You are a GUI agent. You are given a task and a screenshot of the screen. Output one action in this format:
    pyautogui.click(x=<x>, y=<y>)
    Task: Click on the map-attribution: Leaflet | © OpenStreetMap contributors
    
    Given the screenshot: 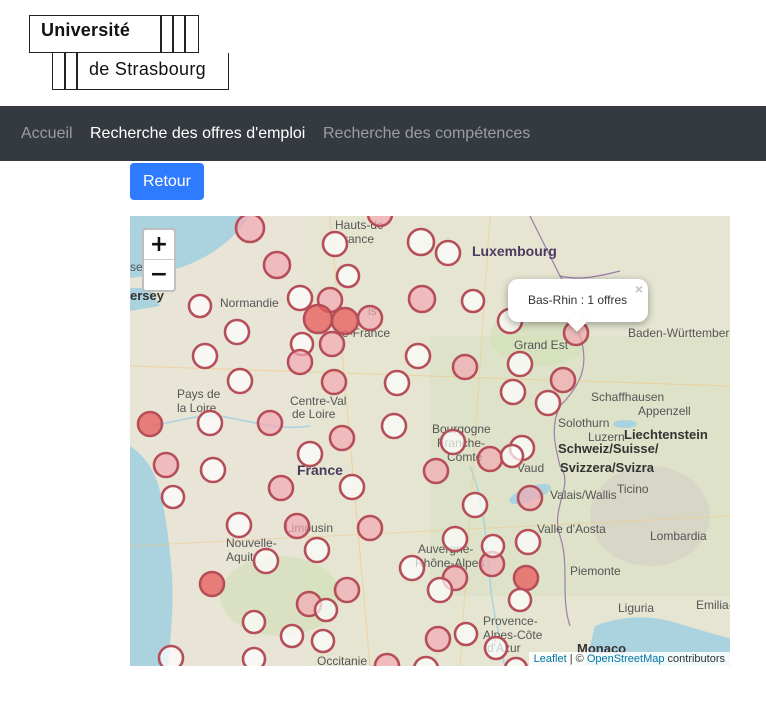 What is the action you would take?
    pyautogui.click(x=629, y=659)
    